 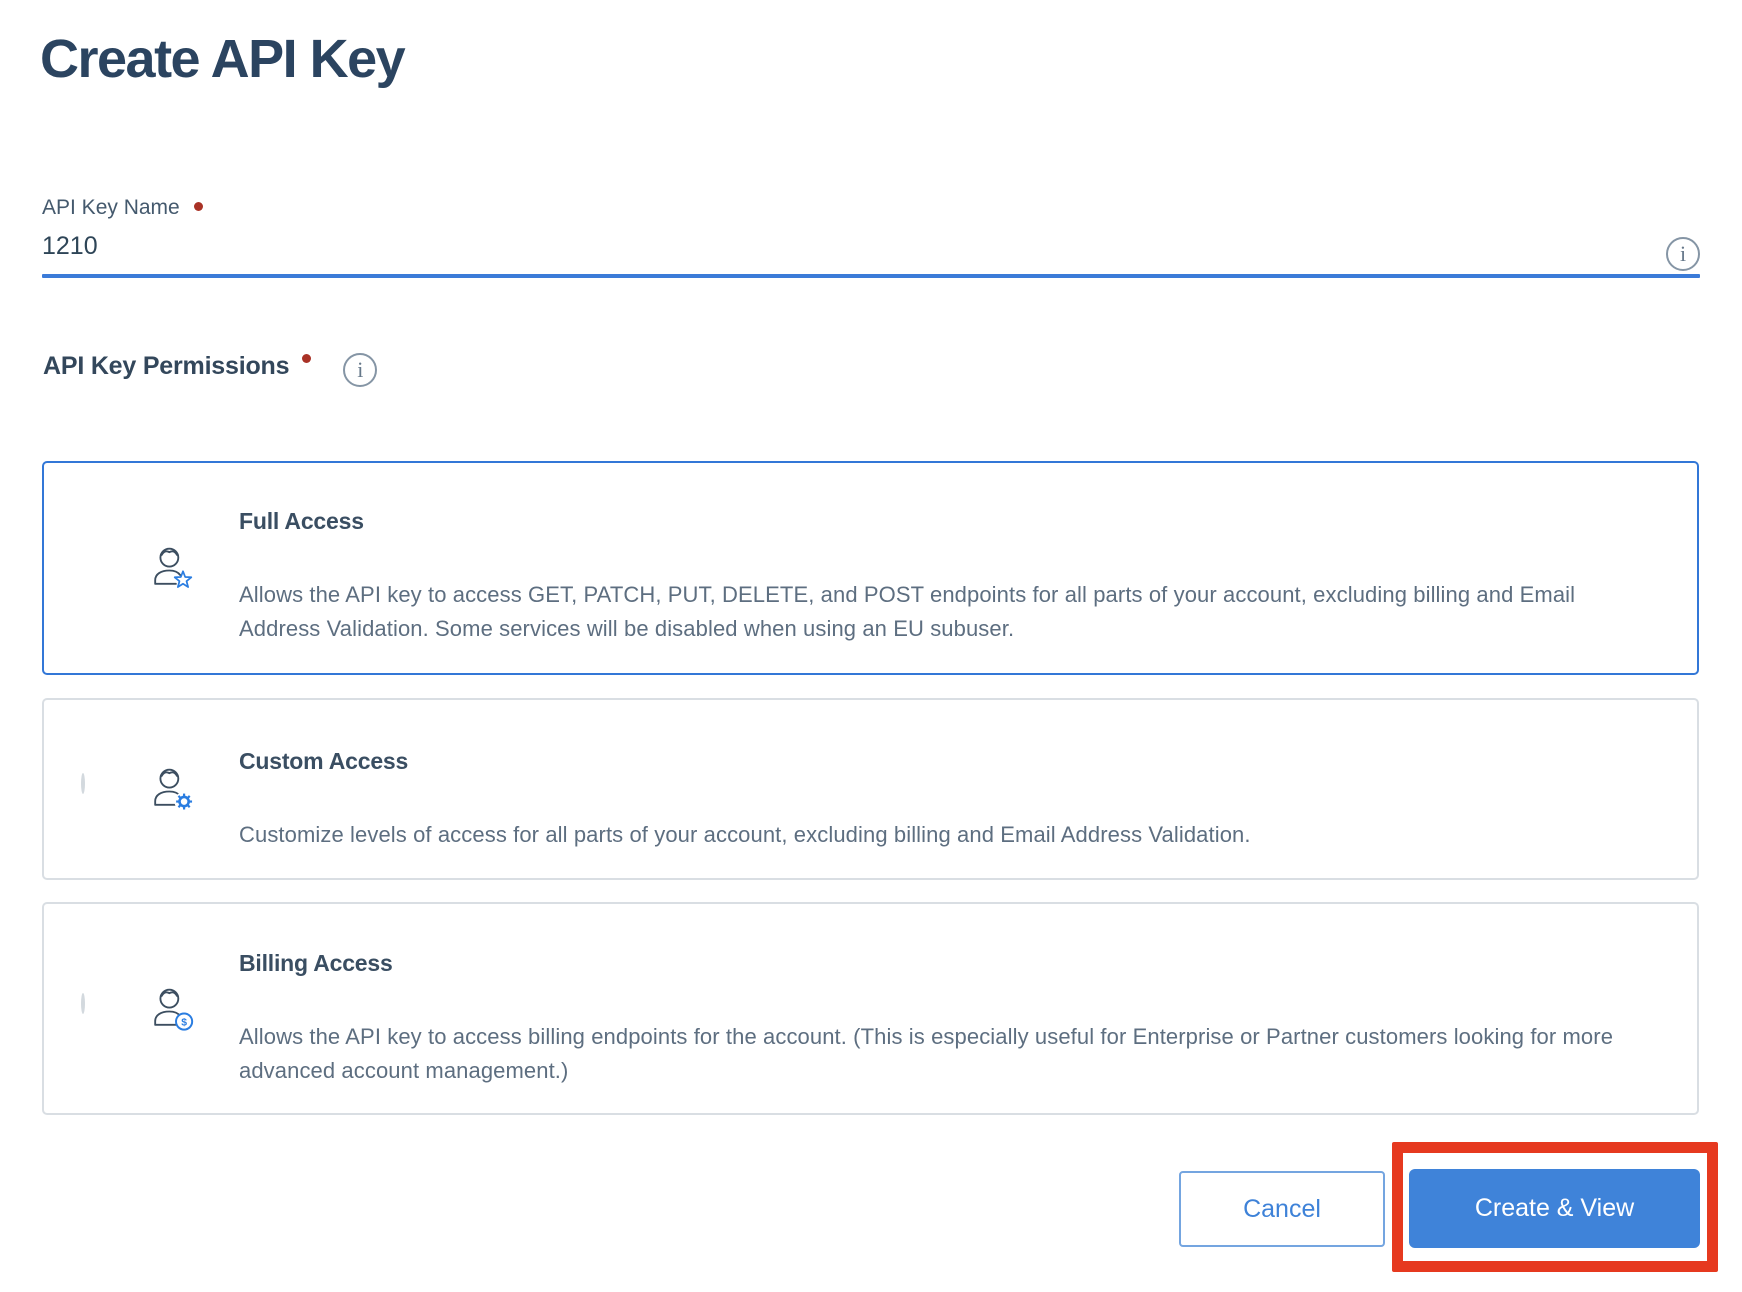 I want to click on api-key-name-label-row: API Key Name, so click(x=122, y=207).